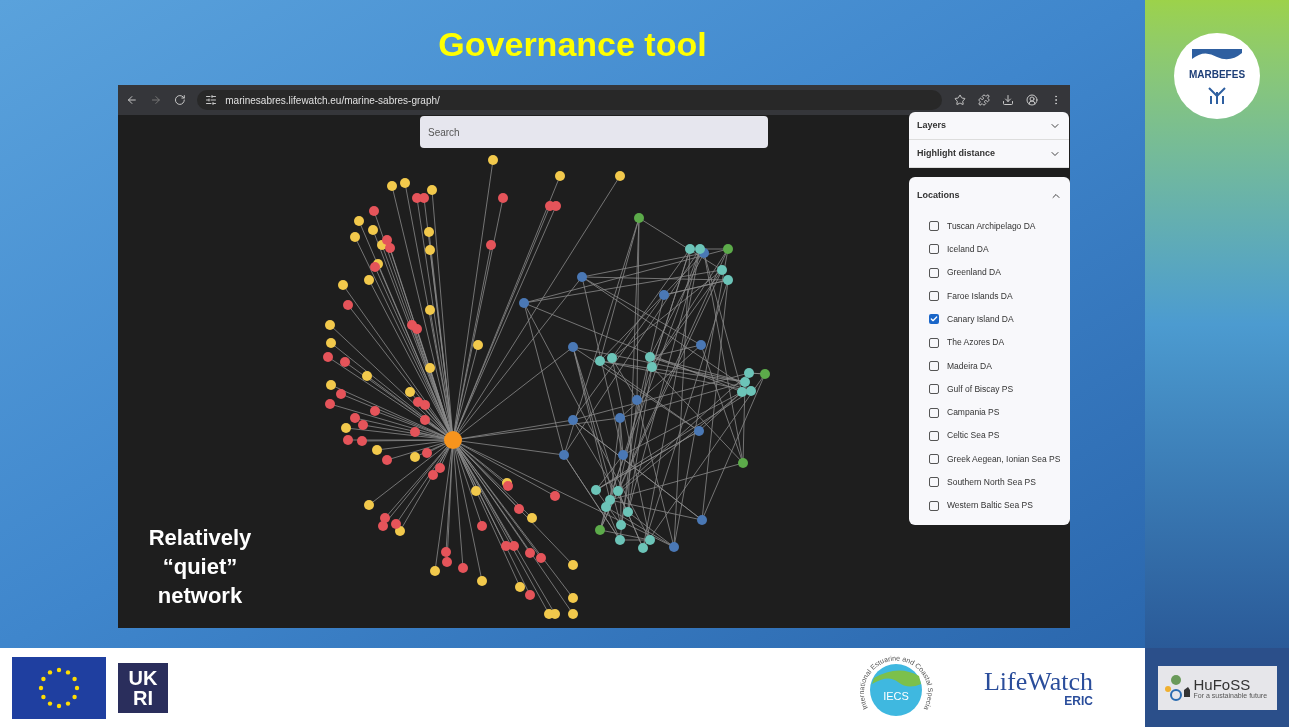 The width and height of the screenshot is (1289, 727). I want to click on address-bar: marinesabres.lifewatch.eu/marine-sabres-graph/, so click(569, 100).